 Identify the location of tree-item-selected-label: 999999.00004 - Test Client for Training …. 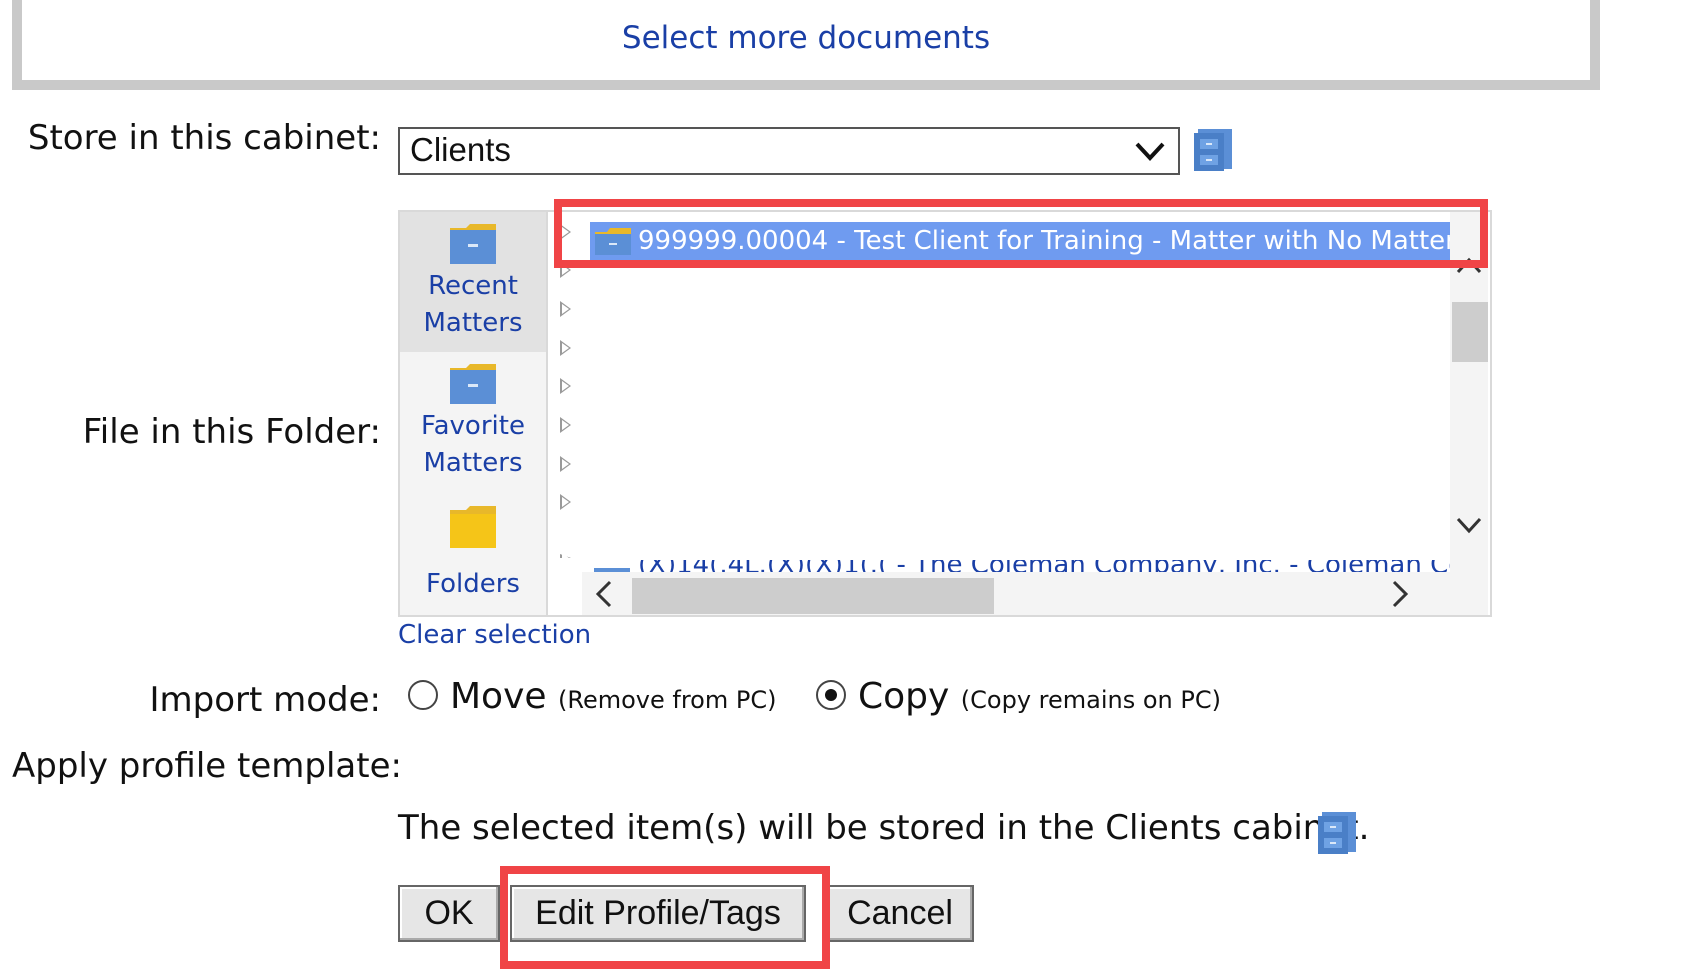
(1044, 241).